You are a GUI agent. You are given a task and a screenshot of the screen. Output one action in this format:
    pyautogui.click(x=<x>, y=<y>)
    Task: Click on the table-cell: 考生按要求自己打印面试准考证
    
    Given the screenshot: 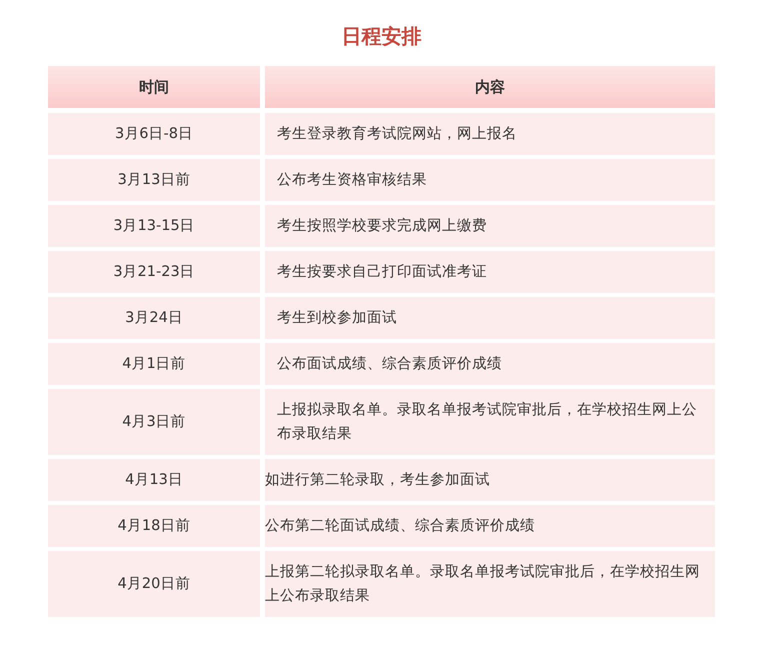 What is the action you would take?
    pyautogui.click(x=490, y=272)
    